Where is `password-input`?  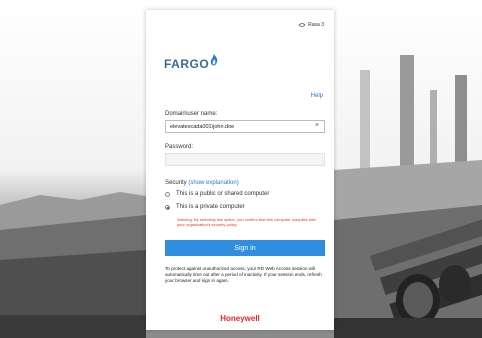
password-input is located at coordinates (245, 159).